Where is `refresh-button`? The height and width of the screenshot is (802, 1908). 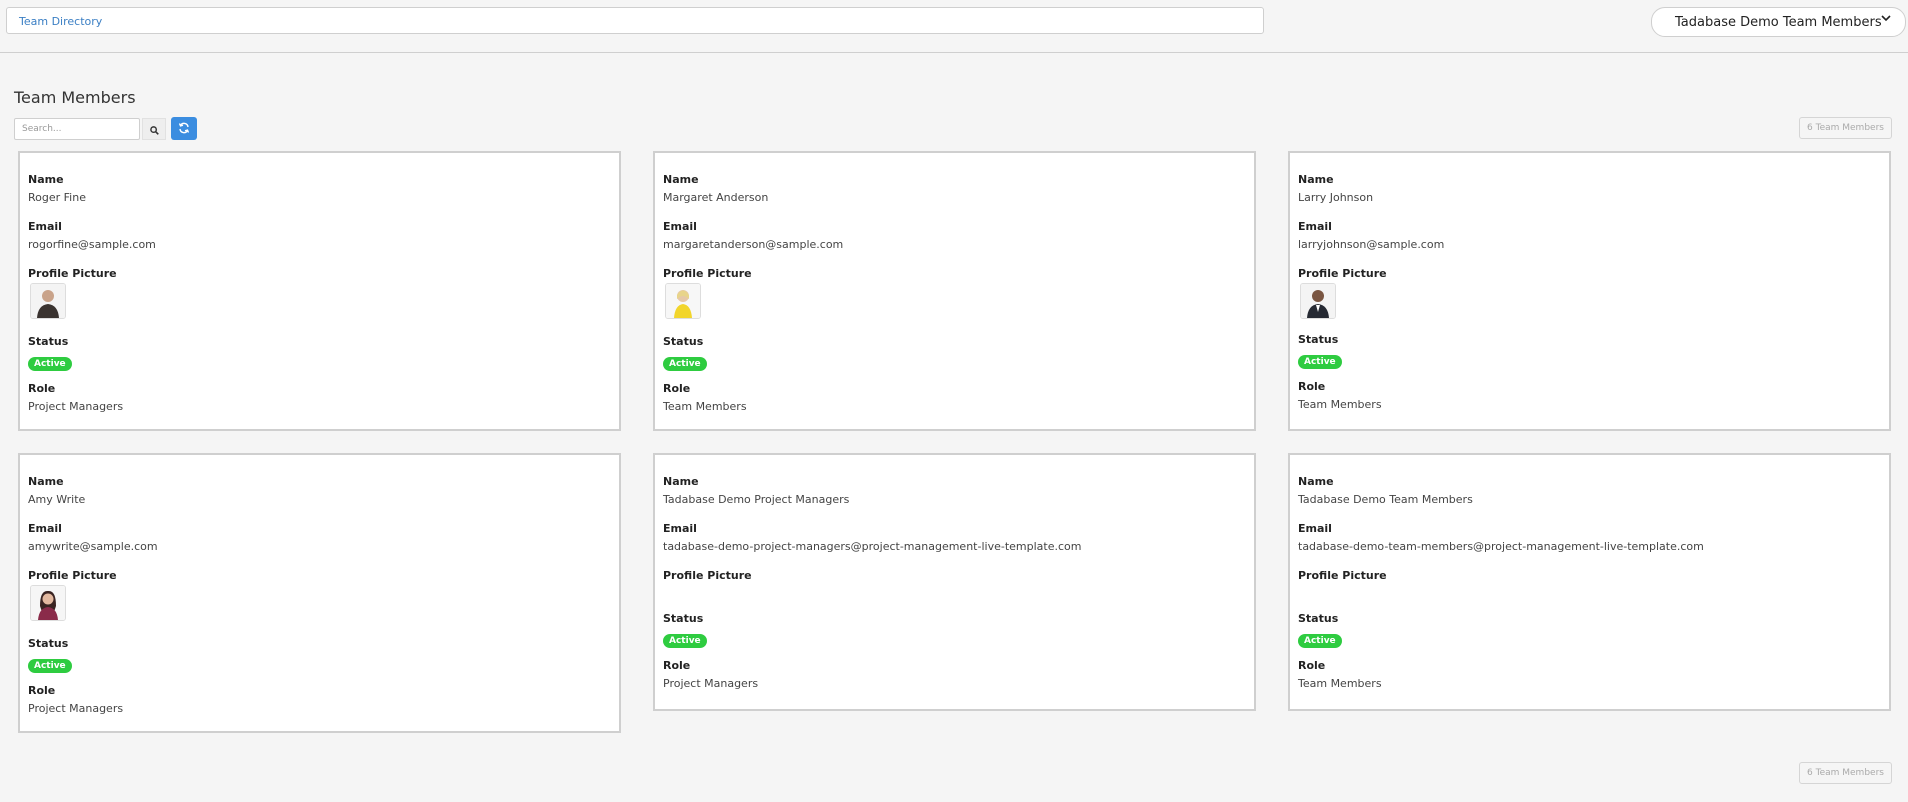
refresh-button is located at coordinates (184, 128).